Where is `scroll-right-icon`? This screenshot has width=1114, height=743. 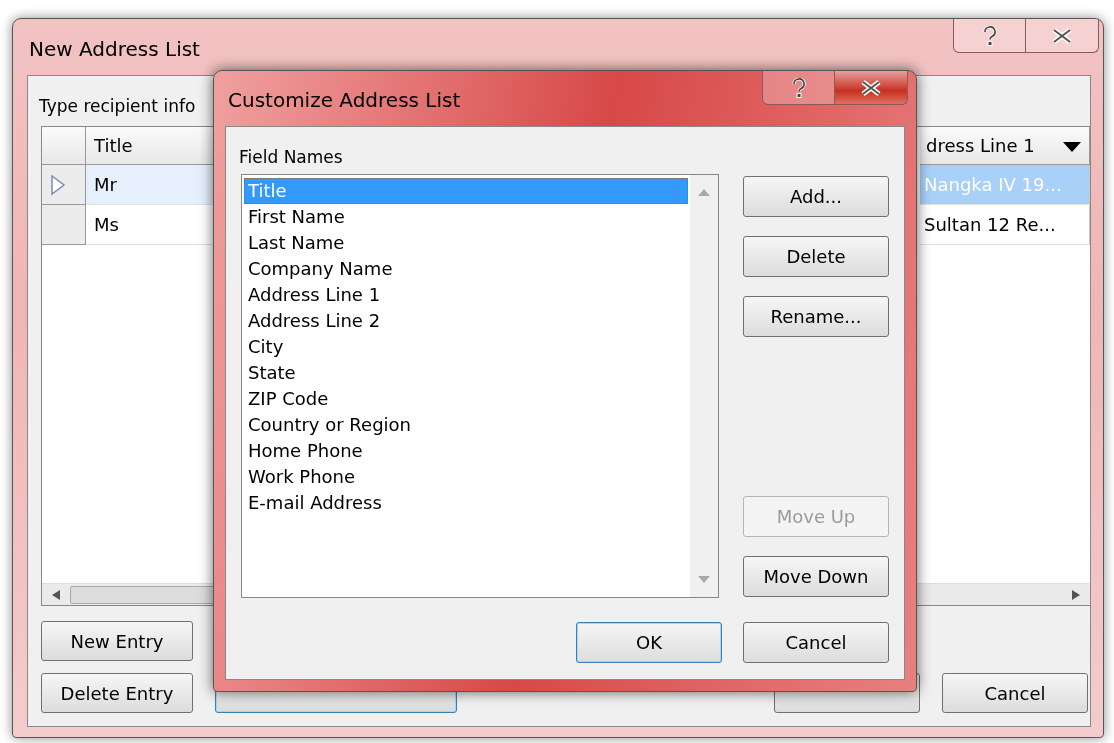 scroll-right-icon is located at coordinates (1076, 594).